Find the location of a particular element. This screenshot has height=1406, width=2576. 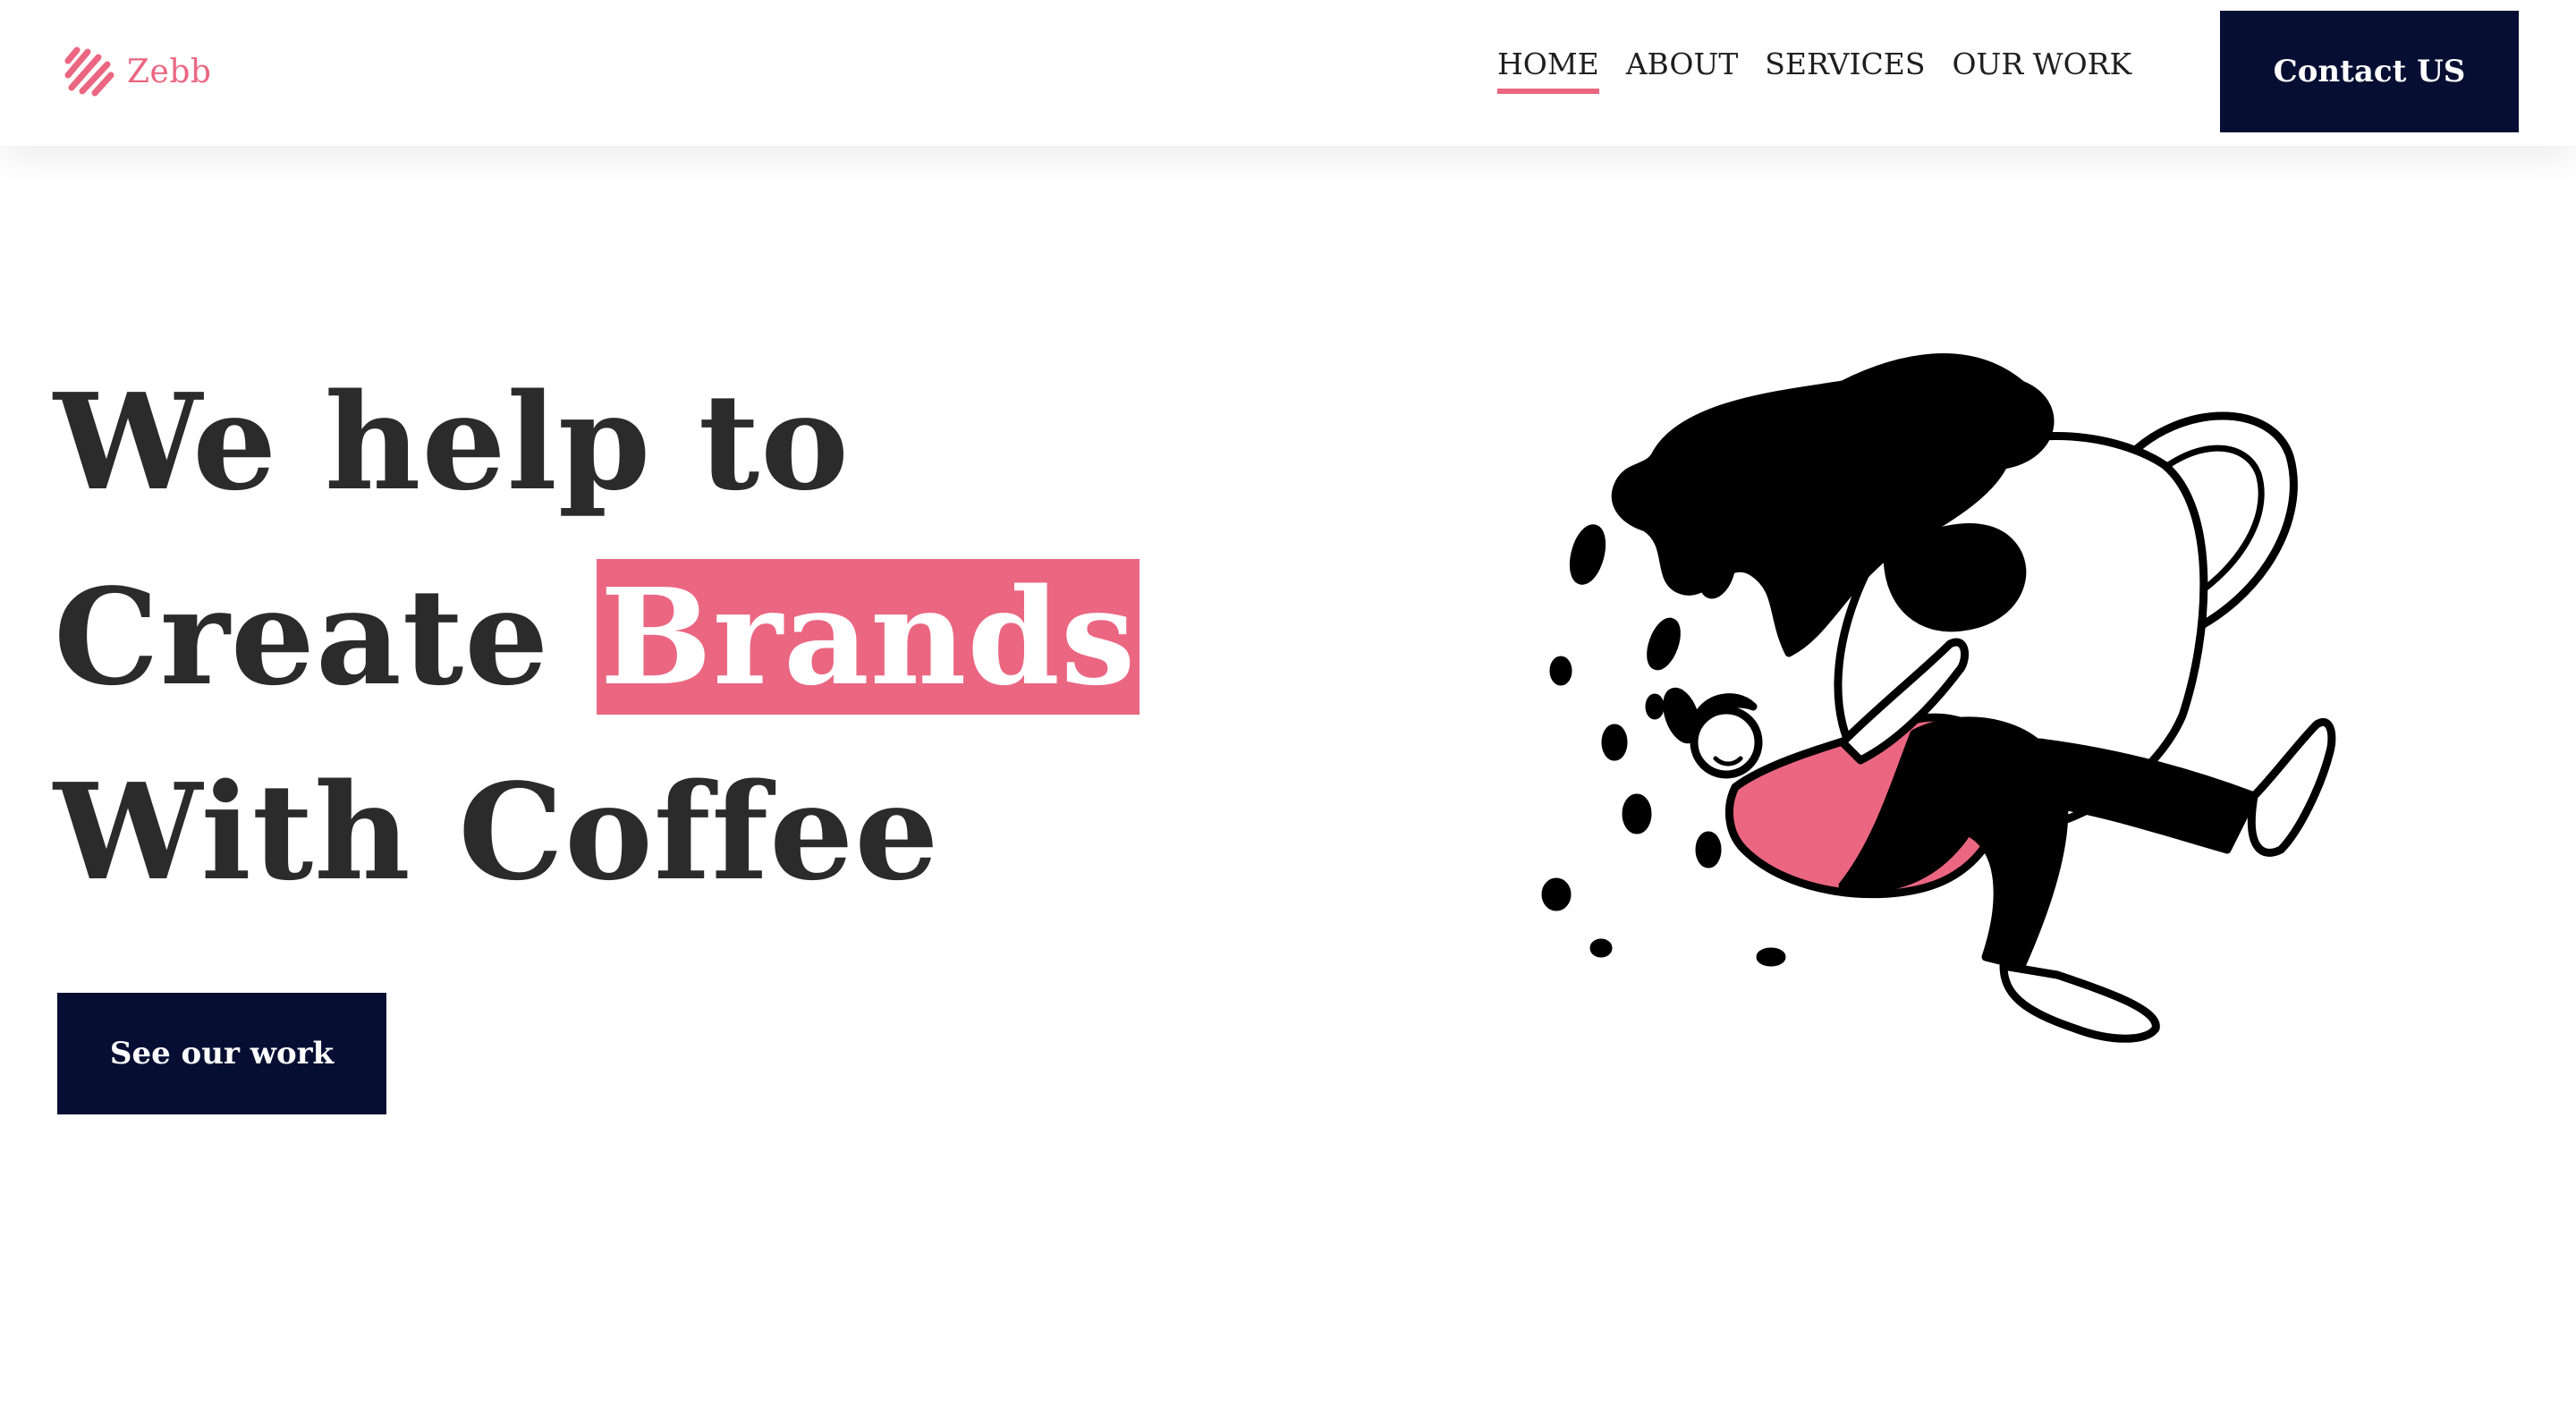

hero-line-1: We help to is located at coordinates (452, 442).